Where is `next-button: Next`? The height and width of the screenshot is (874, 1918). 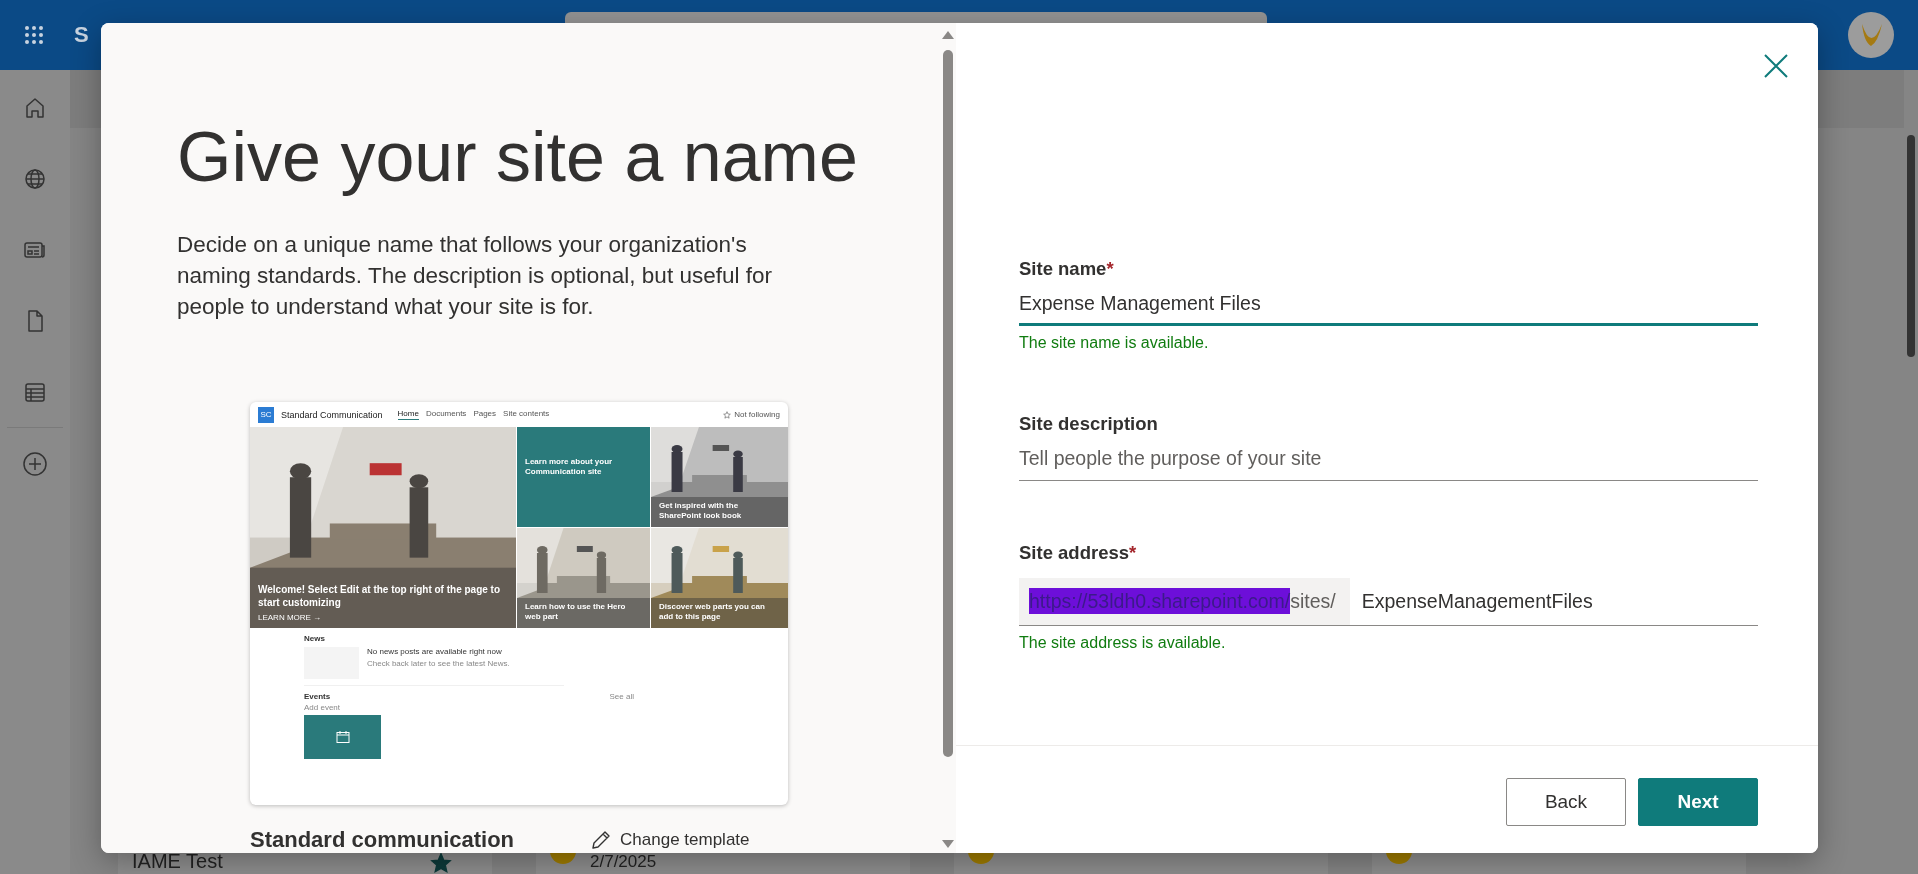
next-button: Next is located at coordinates (1698, 802).